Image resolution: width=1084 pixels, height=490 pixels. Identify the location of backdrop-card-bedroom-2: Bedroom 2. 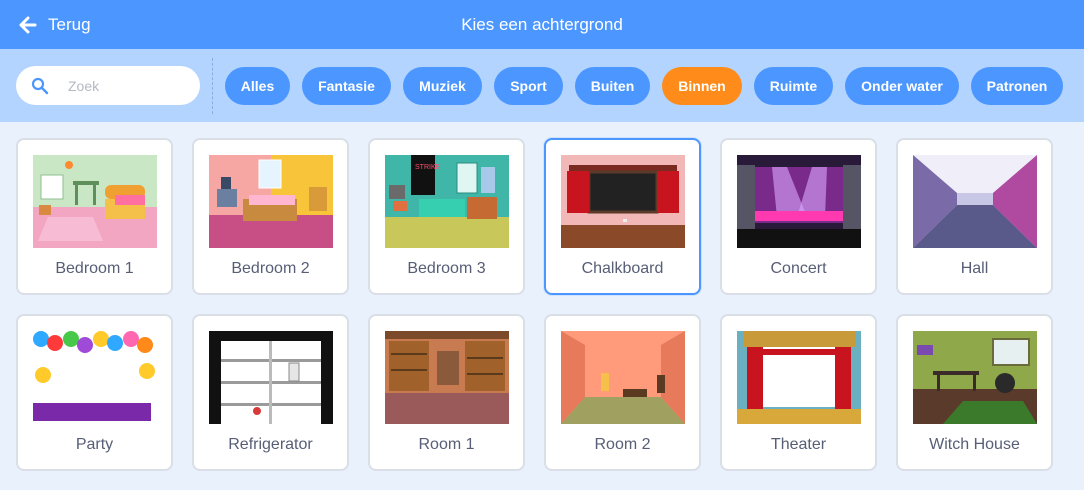
(270, 216).